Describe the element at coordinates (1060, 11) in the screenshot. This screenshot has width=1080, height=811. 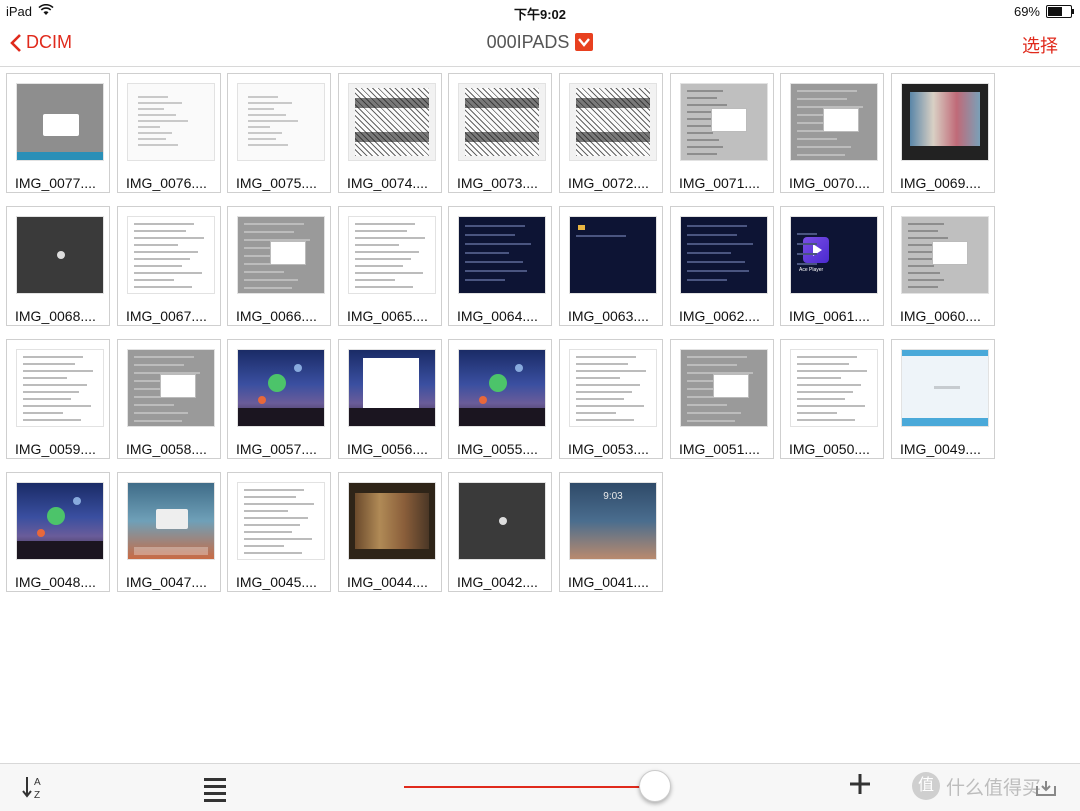
I see `battery-icon` at that location.